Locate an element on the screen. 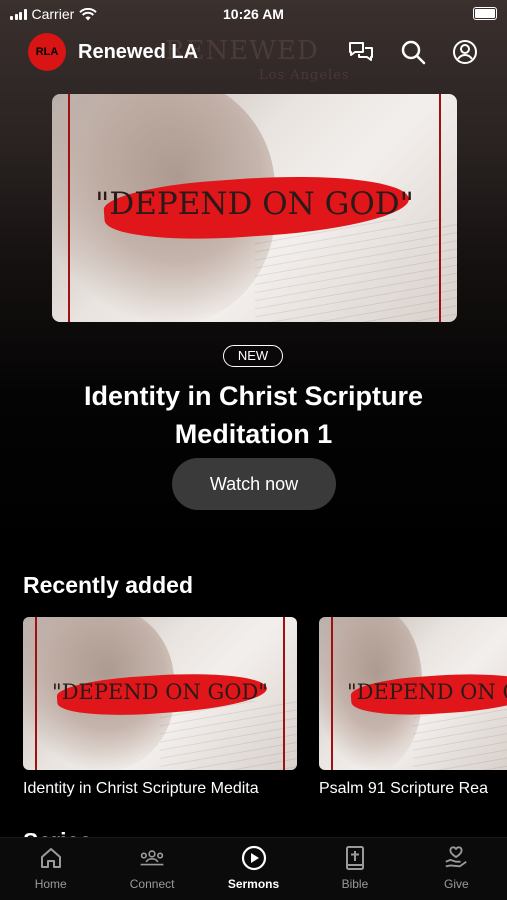 The width and height of the screenshot is (507, 900). app-logo: RLA is located at coordinates (47, 52).